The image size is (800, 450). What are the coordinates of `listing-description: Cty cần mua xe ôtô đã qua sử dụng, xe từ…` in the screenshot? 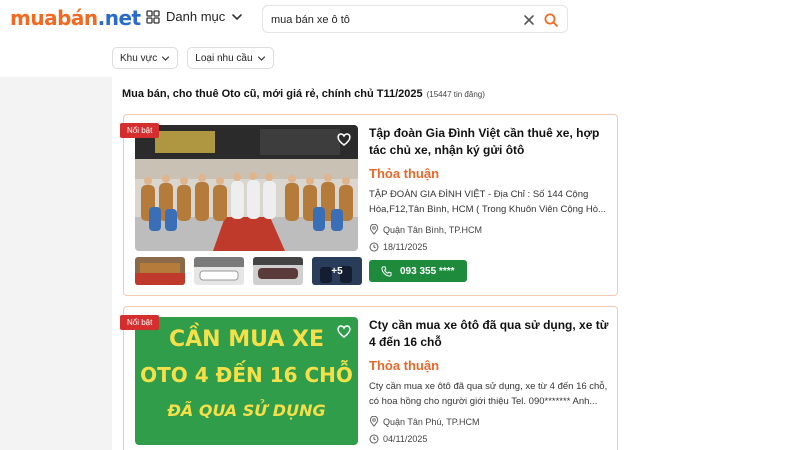 It's located at (488, 394).